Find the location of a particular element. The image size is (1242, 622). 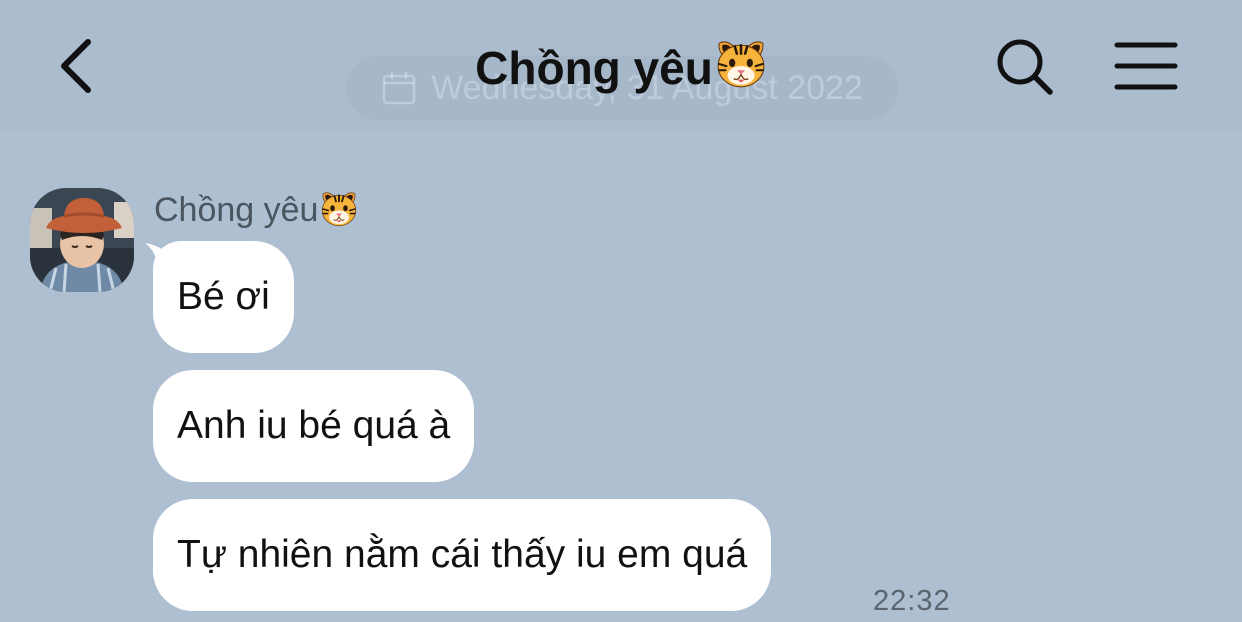

message-text: Bé ơi is located at coordinates (223, 296).